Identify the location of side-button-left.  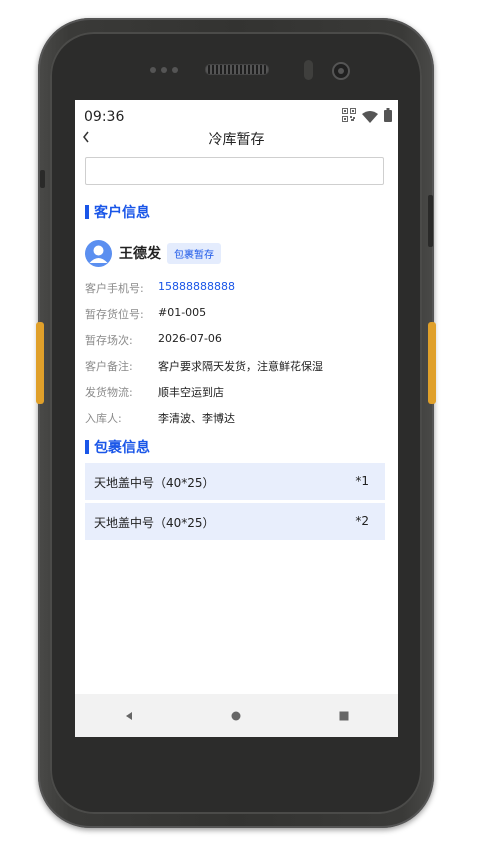
(40, 363).